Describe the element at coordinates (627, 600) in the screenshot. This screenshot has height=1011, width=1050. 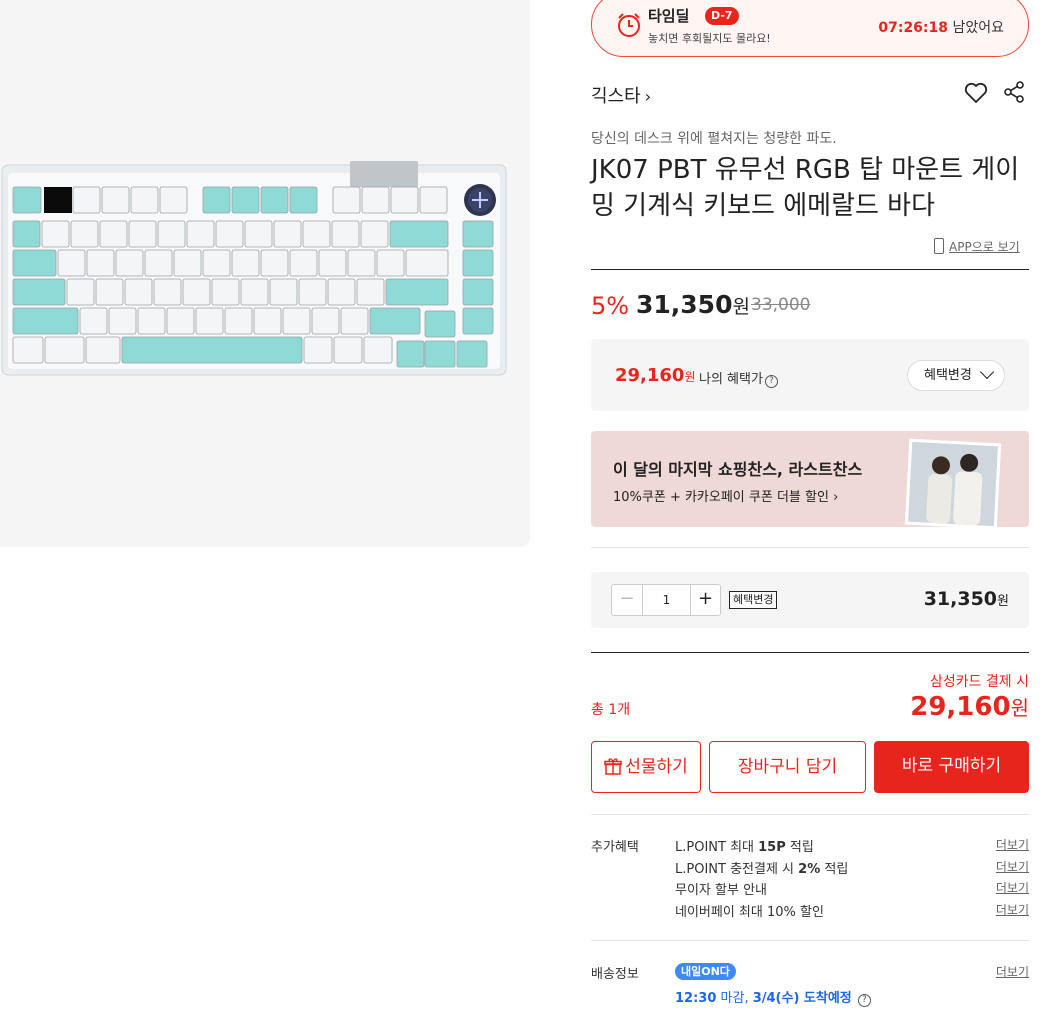
I see `minus-button: −` at that location.